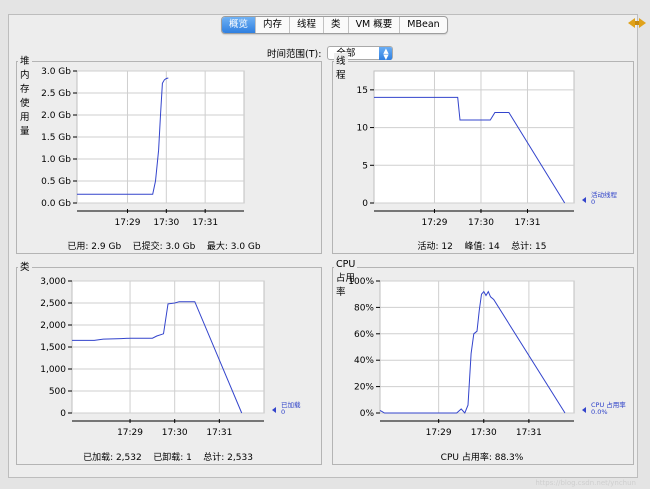  I want to click on tab-classes: 类, so click(336, 25).